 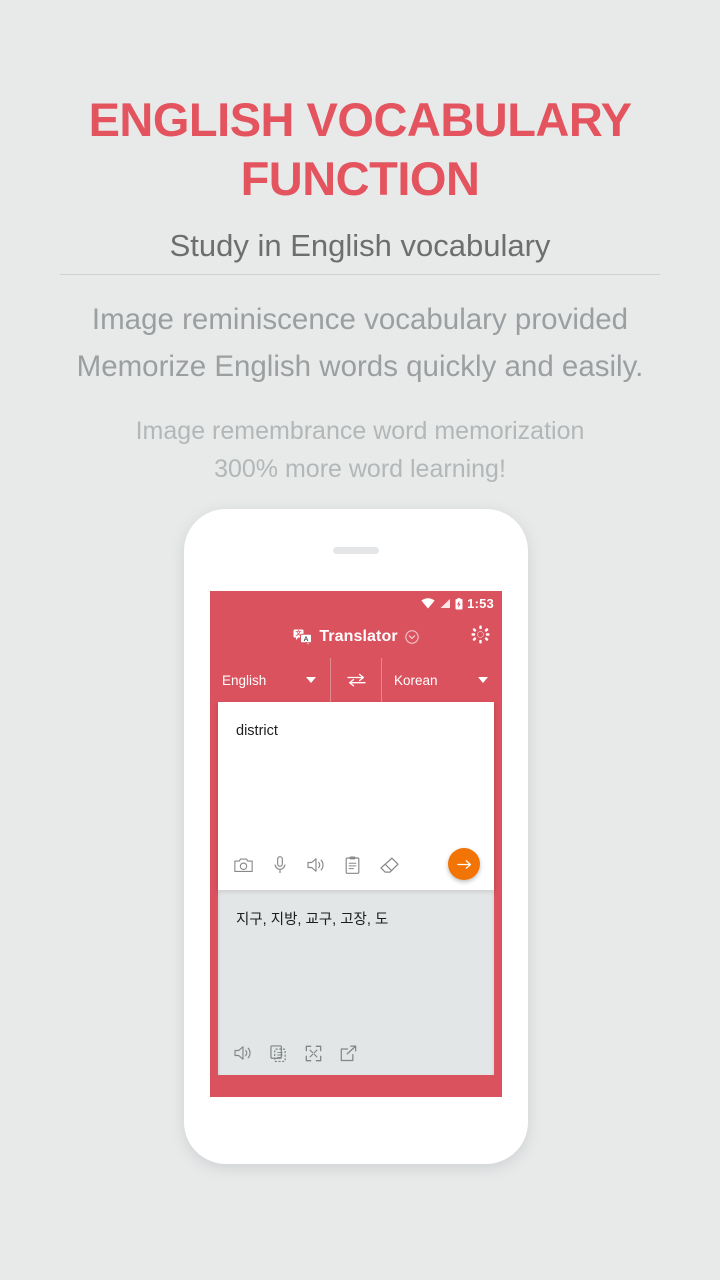 I want to click on eraser-icon, so click(x=389, y=865).